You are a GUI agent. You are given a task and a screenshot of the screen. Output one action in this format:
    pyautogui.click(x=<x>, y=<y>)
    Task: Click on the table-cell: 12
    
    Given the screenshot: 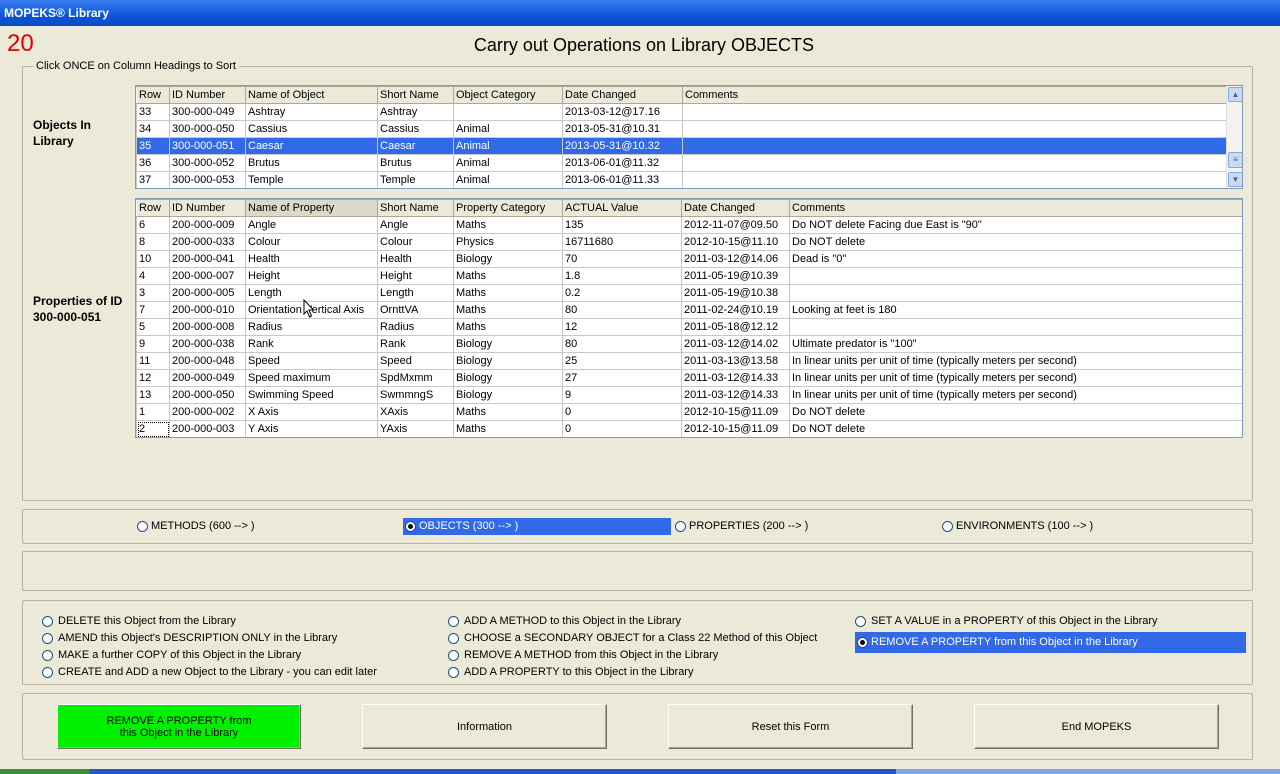 What is the action you would take?
    pyautogui.click(x=622, y=327)
    